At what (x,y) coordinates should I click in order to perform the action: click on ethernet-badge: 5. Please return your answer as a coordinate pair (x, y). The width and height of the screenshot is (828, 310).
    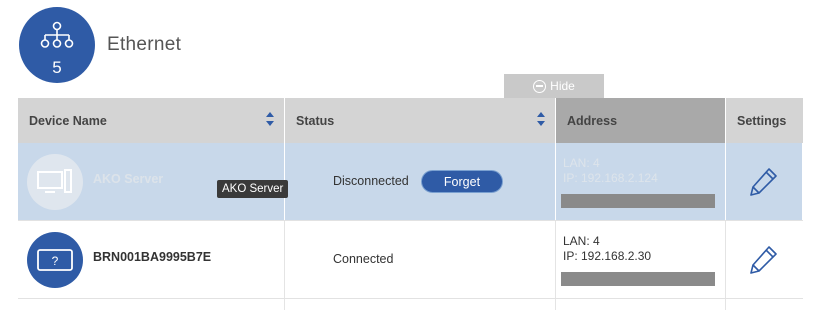
    Looking at the image, I should click on (57, 45).